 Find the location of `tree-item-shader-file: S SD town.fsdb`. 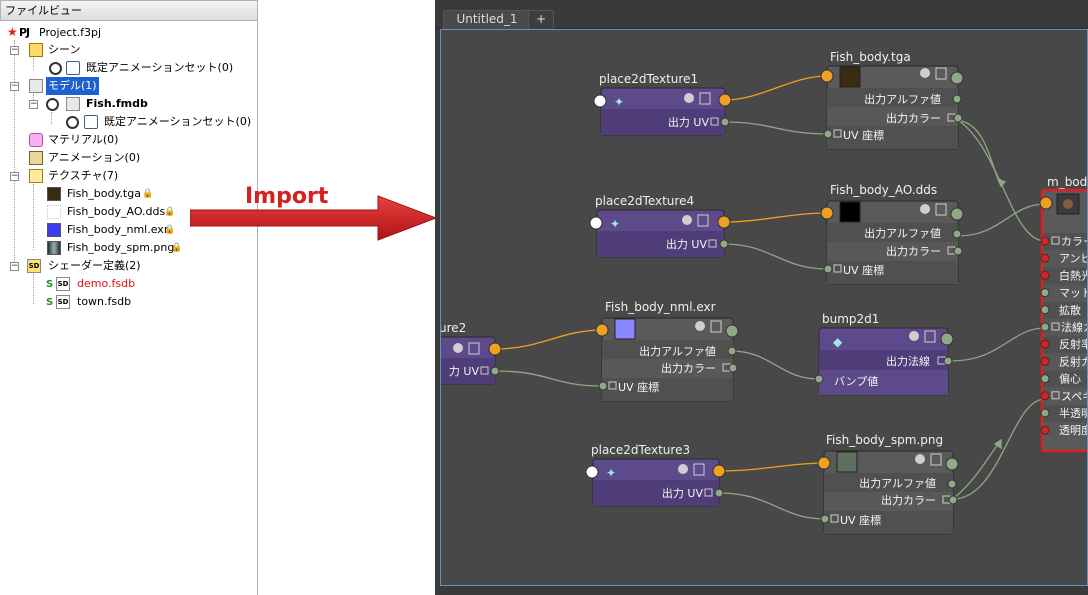

tree-item-shader-file: S SD town.fsdb is located at coordinates (125, 302).